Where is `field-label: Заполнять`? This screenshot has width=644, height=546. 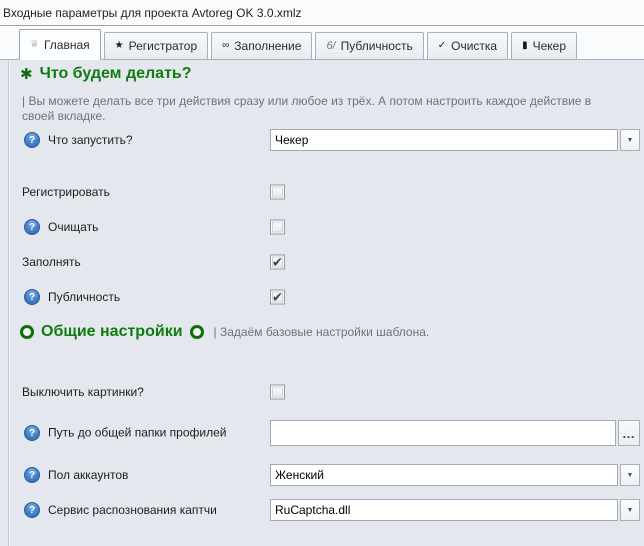
field-label: Заполнять is located at coordinates (51, 262).